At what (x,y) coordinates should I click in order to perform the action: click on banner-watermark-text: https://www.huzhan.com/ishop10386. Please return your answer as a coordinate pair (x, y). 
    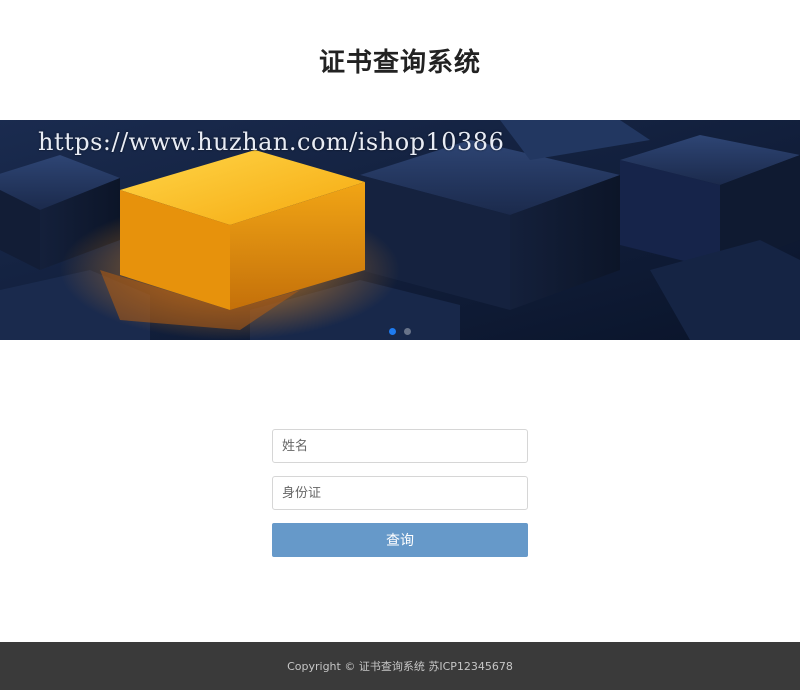
    Looking at the image, I should click on (271, 142).